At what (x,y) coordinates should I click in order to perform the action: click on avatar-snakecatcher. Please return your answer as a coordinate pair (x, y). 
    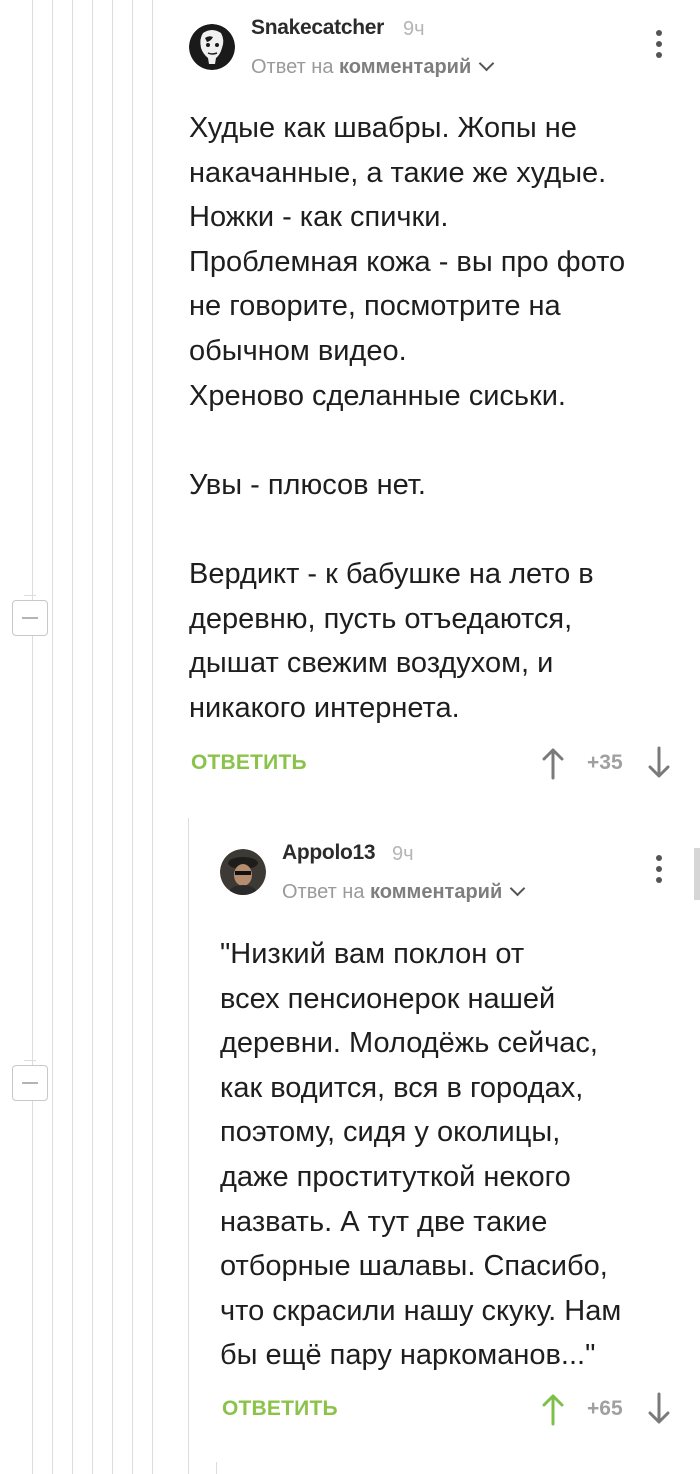
    Looking at the image, I should click on (212, 47).